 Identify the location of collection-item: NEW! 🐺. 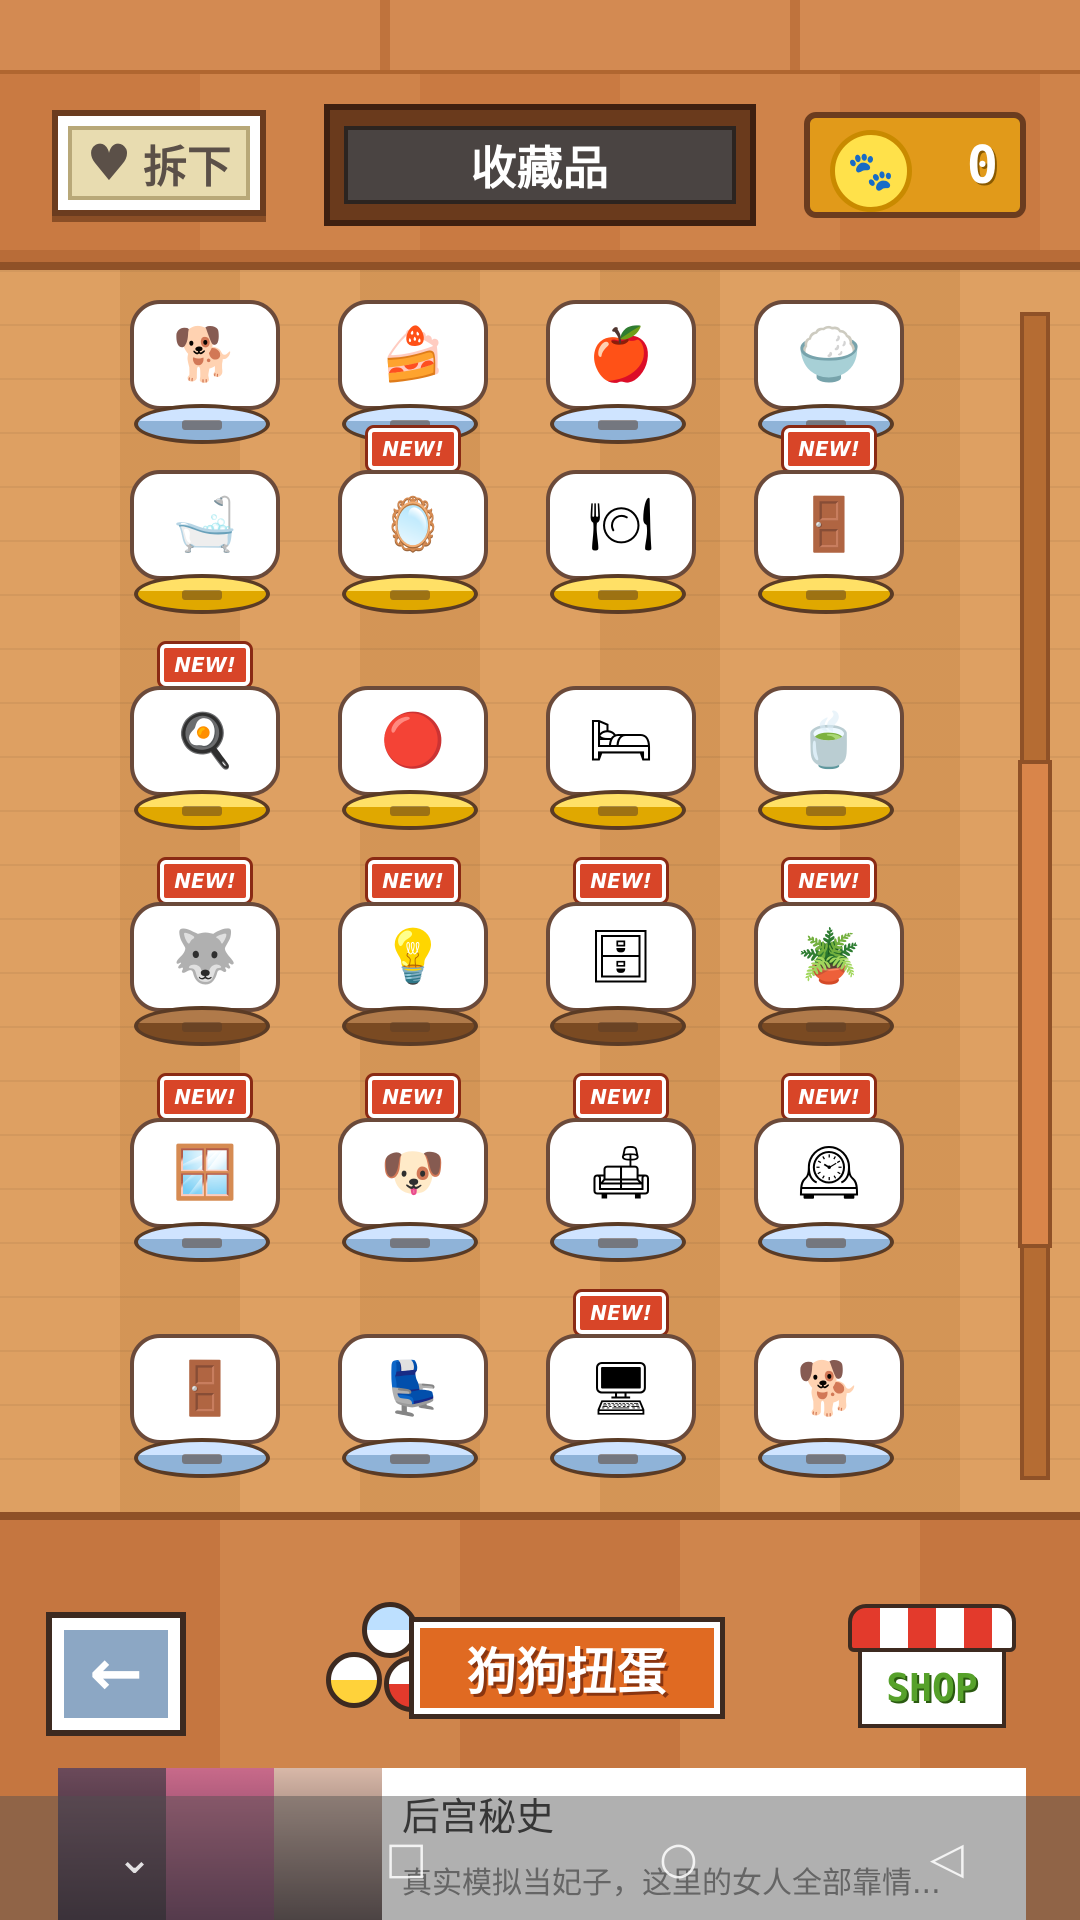
(205, 961).